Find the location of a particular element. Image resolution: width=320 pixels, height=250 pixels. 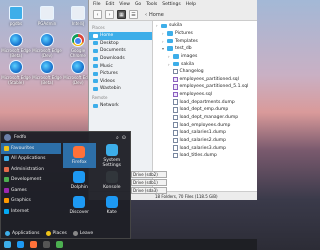

desktop-icon-label: Google Chrome is located at coordinates (78, 53).